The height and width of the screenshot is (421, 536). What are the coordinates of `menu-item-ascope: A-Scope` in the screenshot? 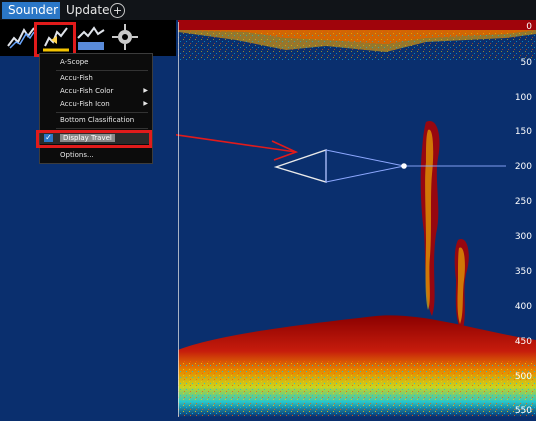 It's located at (96, 62).